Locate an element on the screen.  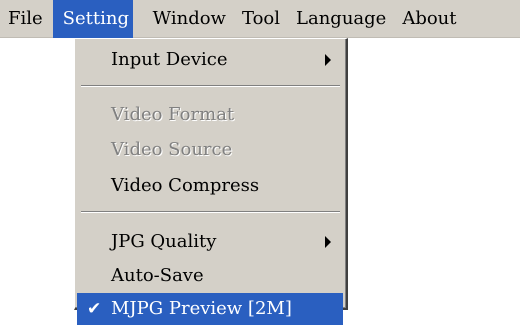
menu-item-input-device: Input Device is located at coordinates (210, 60).